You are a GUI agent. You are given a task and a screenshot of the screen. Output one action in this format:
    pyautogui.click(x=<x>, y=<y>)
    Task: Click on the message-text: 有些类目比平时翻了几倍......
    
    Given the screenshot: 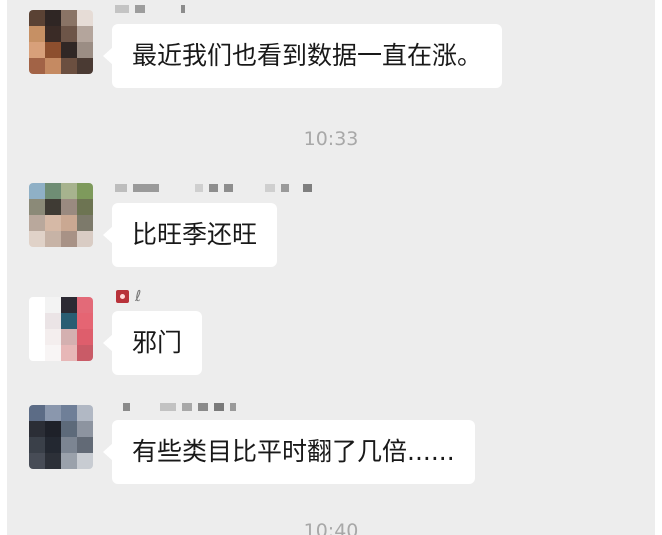 What is the action you would take?
    pyautogui.click(x=293, y=451)
    